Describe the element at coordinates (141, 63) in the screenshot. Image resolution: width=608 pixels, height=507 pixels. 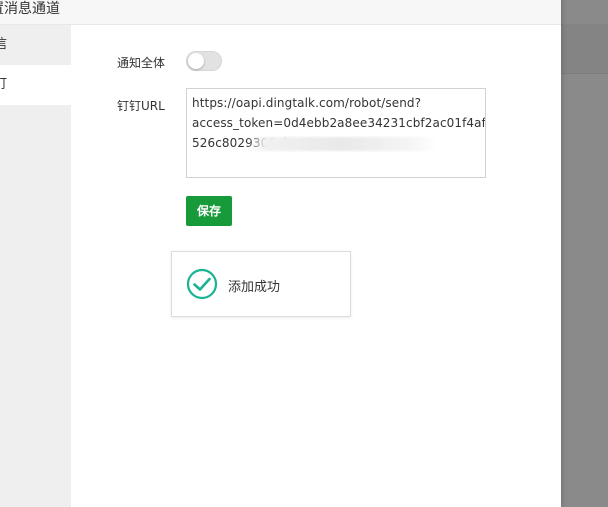
I see `notify-all-label: 通知全体` at that location.